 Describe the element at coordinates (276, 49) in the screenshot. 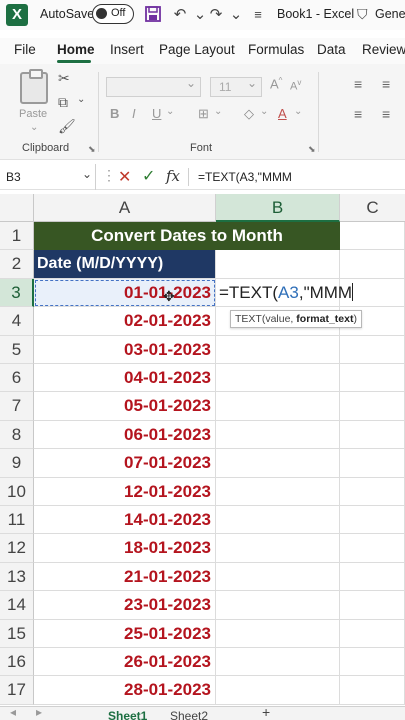

I see `tab-formulas: Formulas` at that location.